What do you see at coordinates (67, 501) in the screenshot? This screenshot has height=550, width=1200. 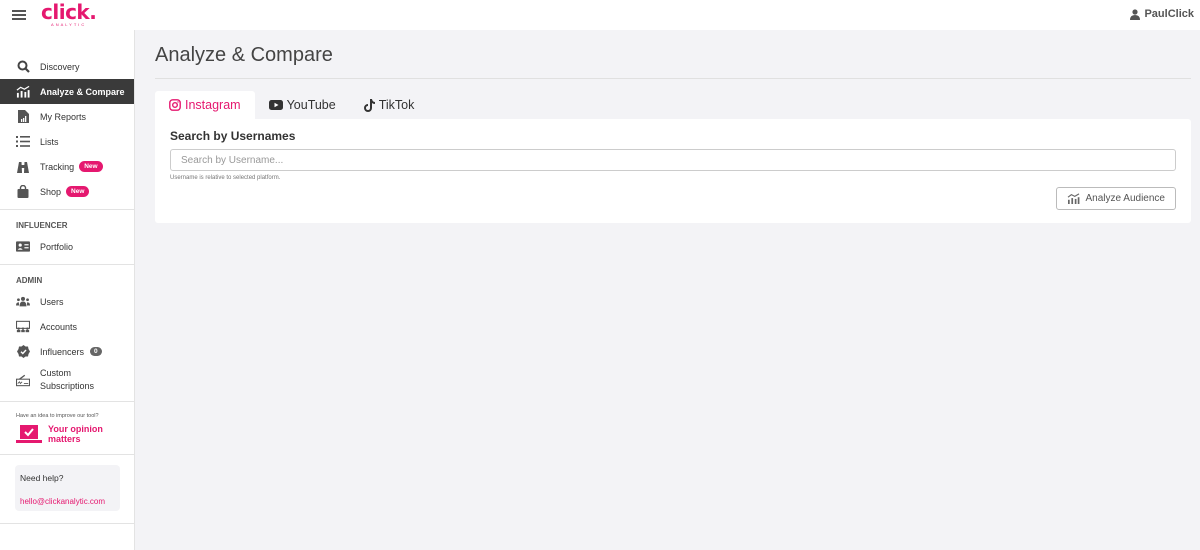 I see `help-email-link: hello@clickanalytic.com` at bounding box center [67, 501].